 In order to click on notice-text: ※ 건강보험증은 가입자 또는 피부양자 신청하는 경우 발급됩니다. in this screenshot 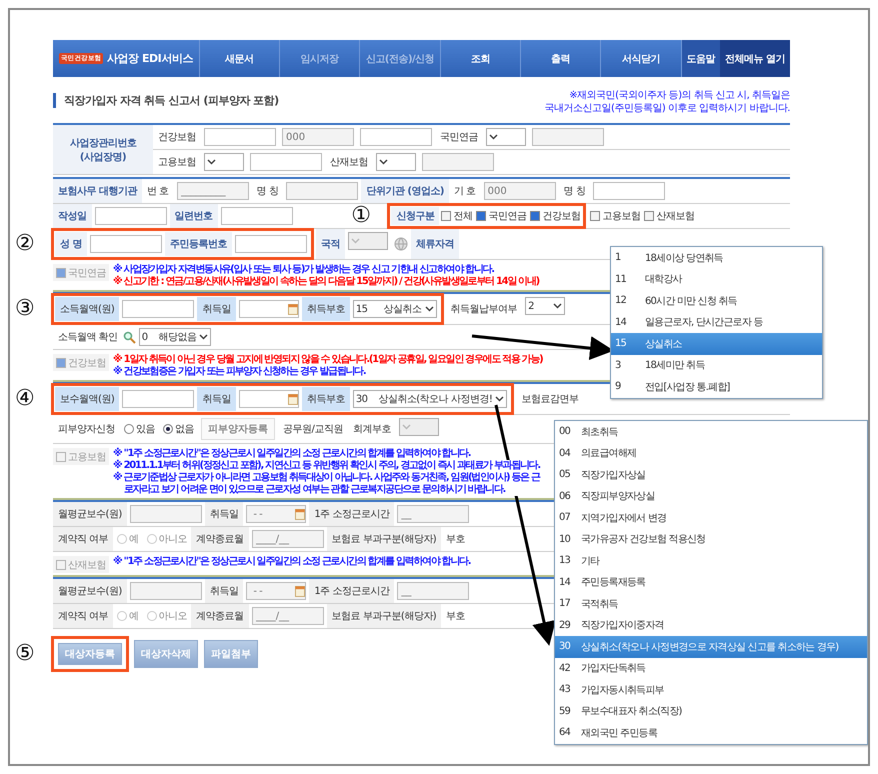, I will do `click(239, 372)`.